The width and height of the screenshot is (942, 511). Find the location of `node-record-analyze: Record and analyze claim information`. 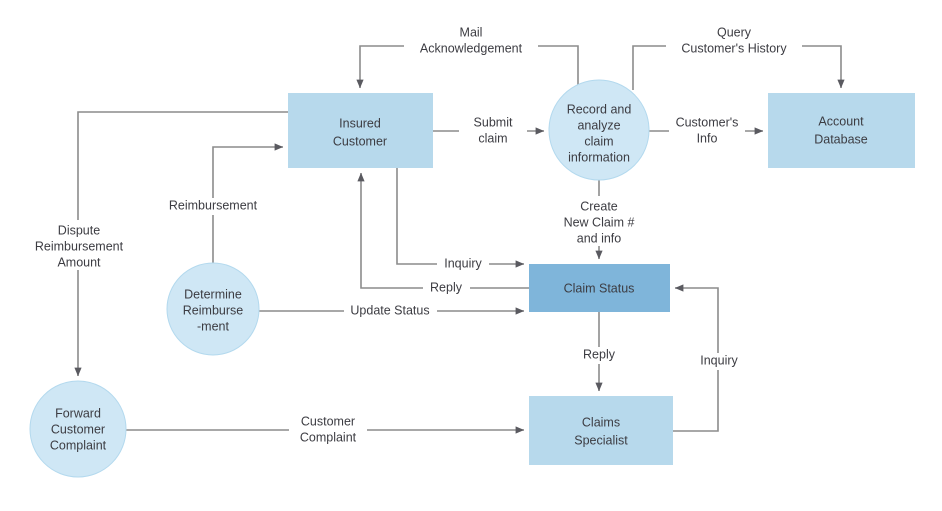

node-record-analyze: Record and analyze claim information is located at coordinates (599, 130).